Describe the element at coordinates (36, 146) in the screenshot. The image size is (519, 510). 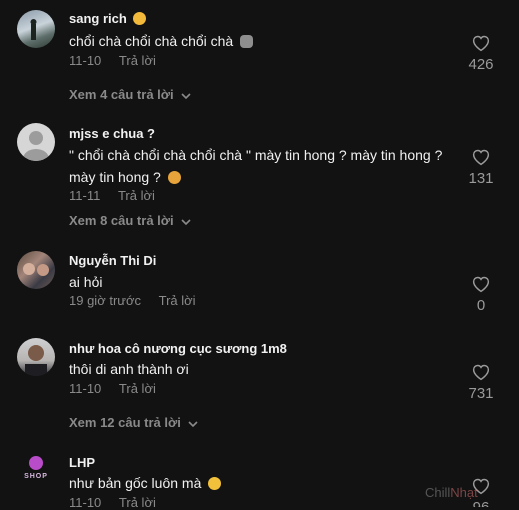
I see `default-avatar-icon` at that location.